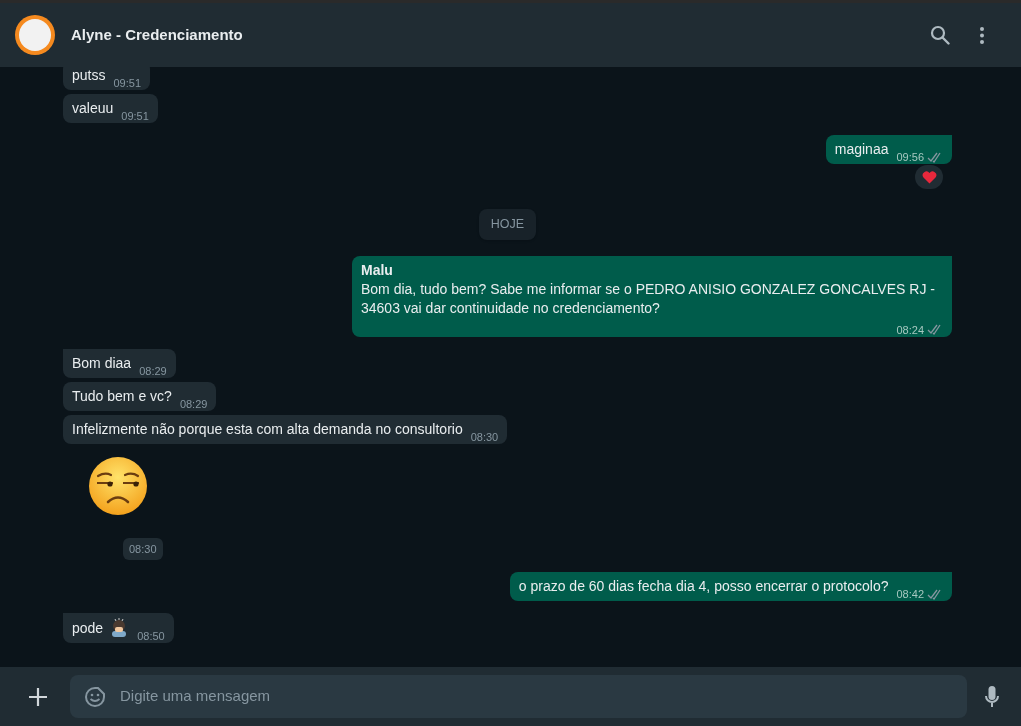 The image size is (1021, 726). What do you see at coordinates (910, 594) in the screenshot?
I see `message-time: 08:42` at bounding box center [910, 594].